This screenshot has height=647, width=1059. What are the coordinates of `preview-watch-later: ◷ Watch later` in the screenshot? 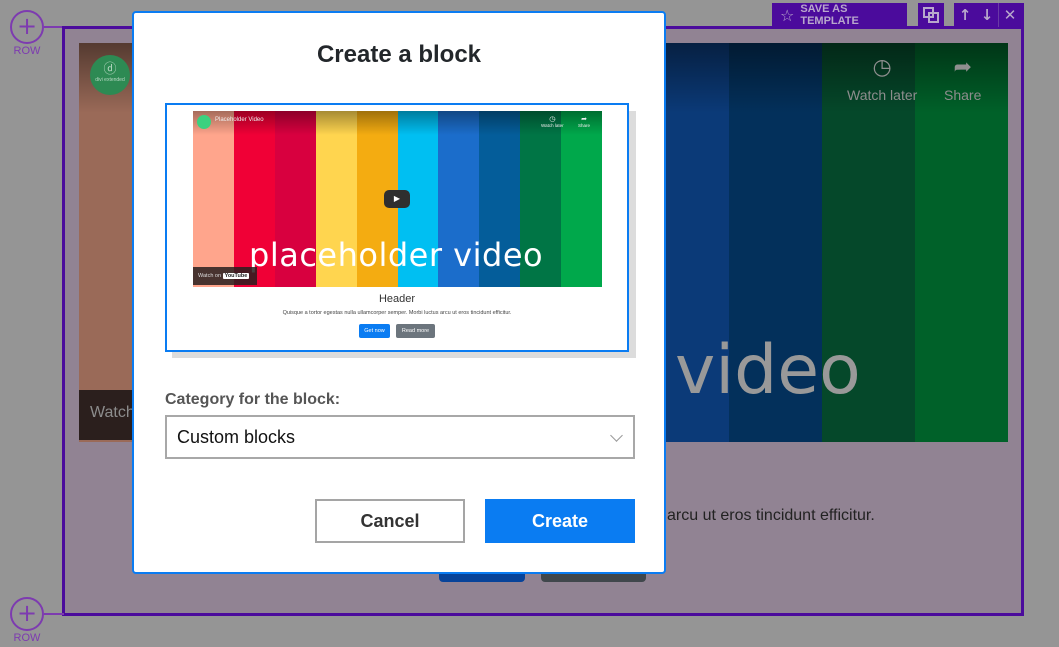 It's located at (552, 121).